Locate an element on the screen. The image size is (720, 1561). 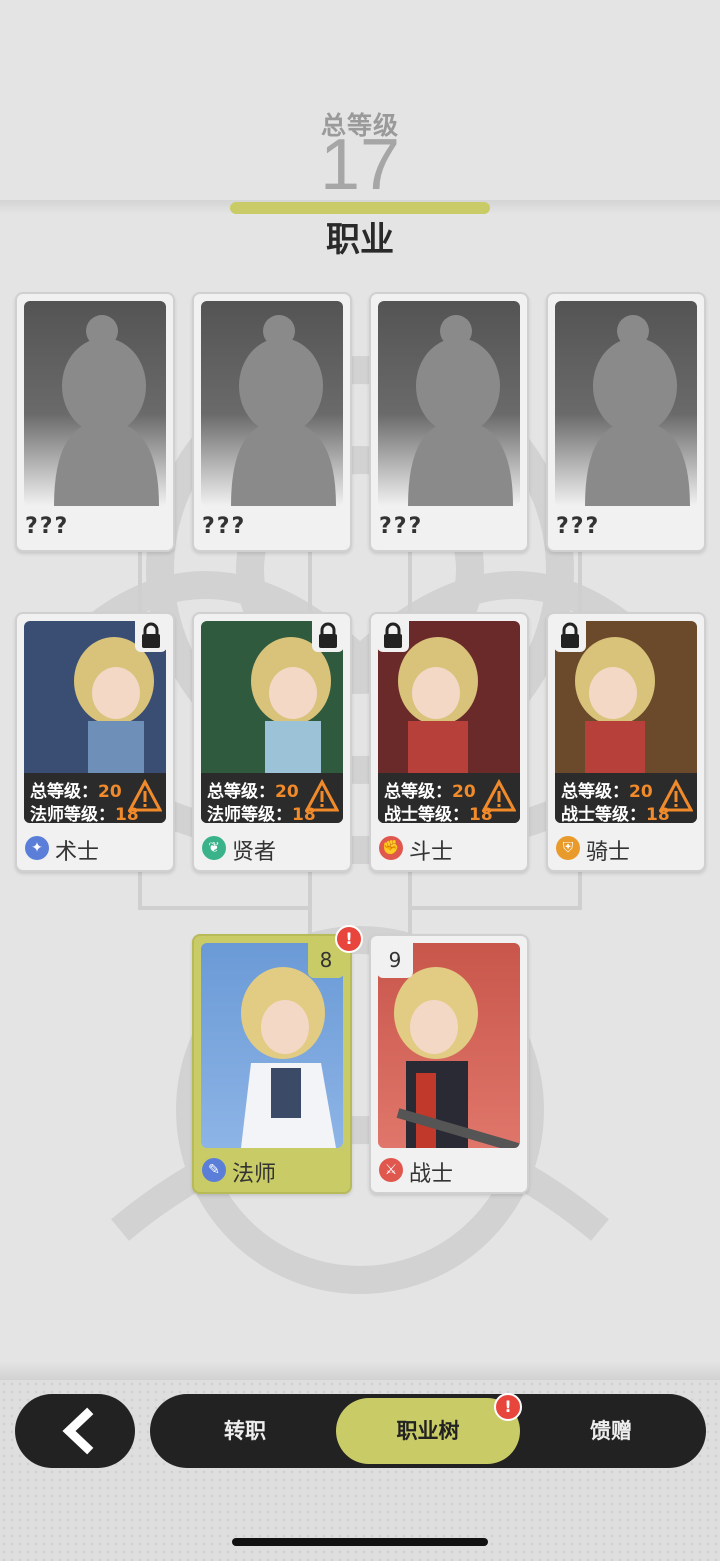
tab-gifts: 馈赠 is located at coordinates (611, 1431).